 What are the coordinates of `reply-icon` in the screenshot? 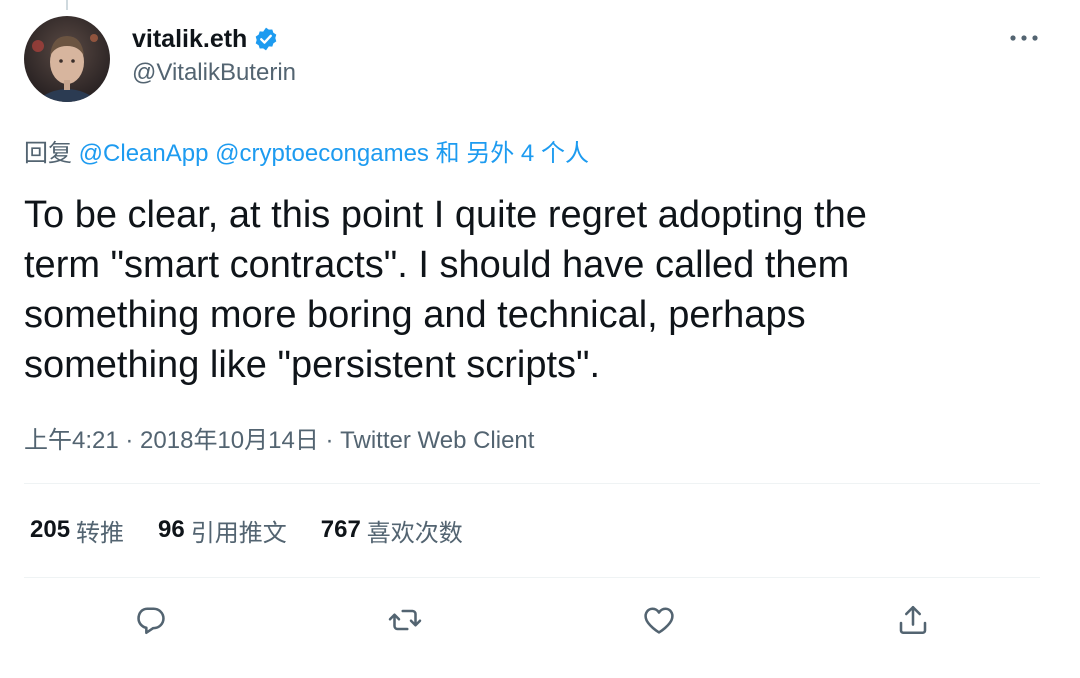 It's located at (151, 621).